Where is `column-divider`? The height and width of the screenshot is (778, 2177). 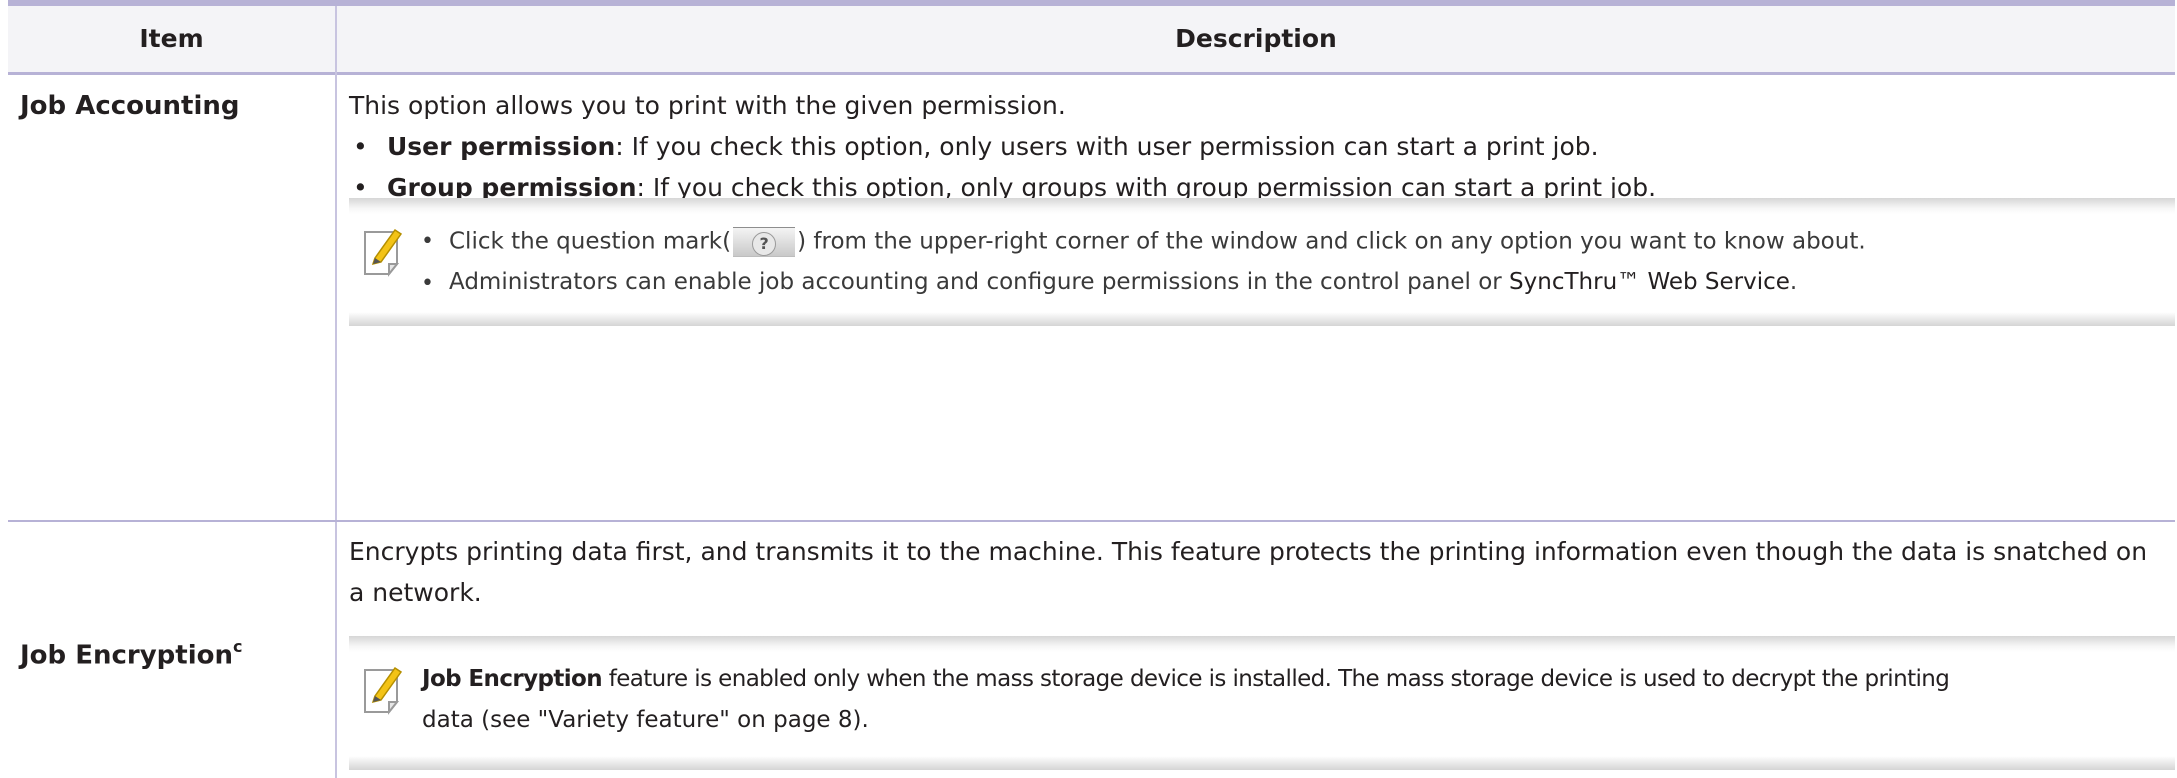
column-divider is located at coordinates (336, 392).